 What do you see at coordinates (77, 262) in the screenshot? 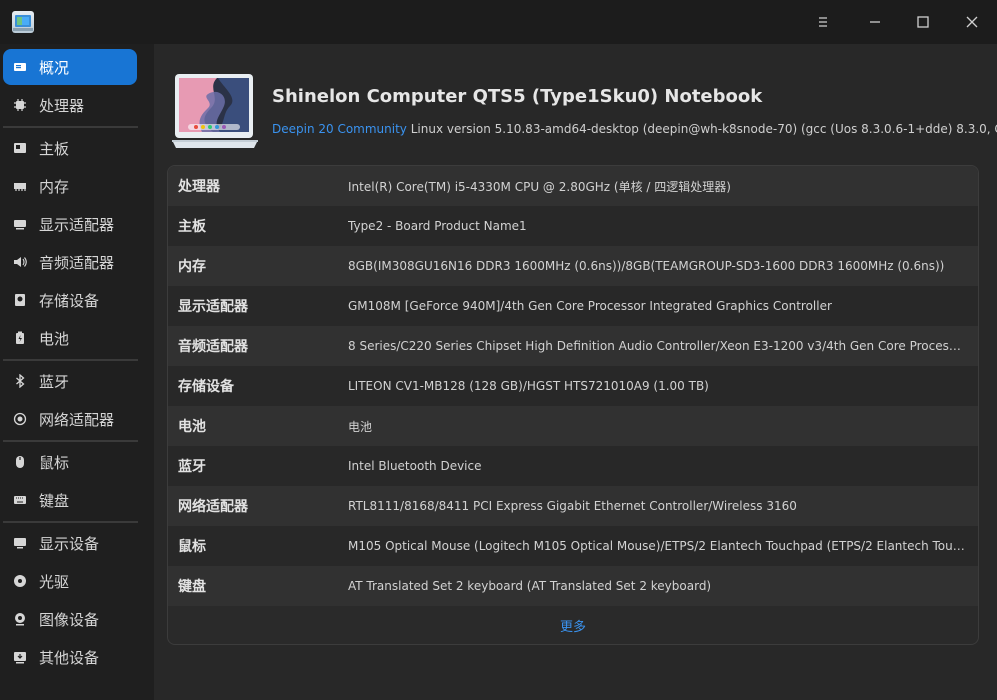
I see `sidebar-item-label: 音频适配器` at bounding box center [77, 262].